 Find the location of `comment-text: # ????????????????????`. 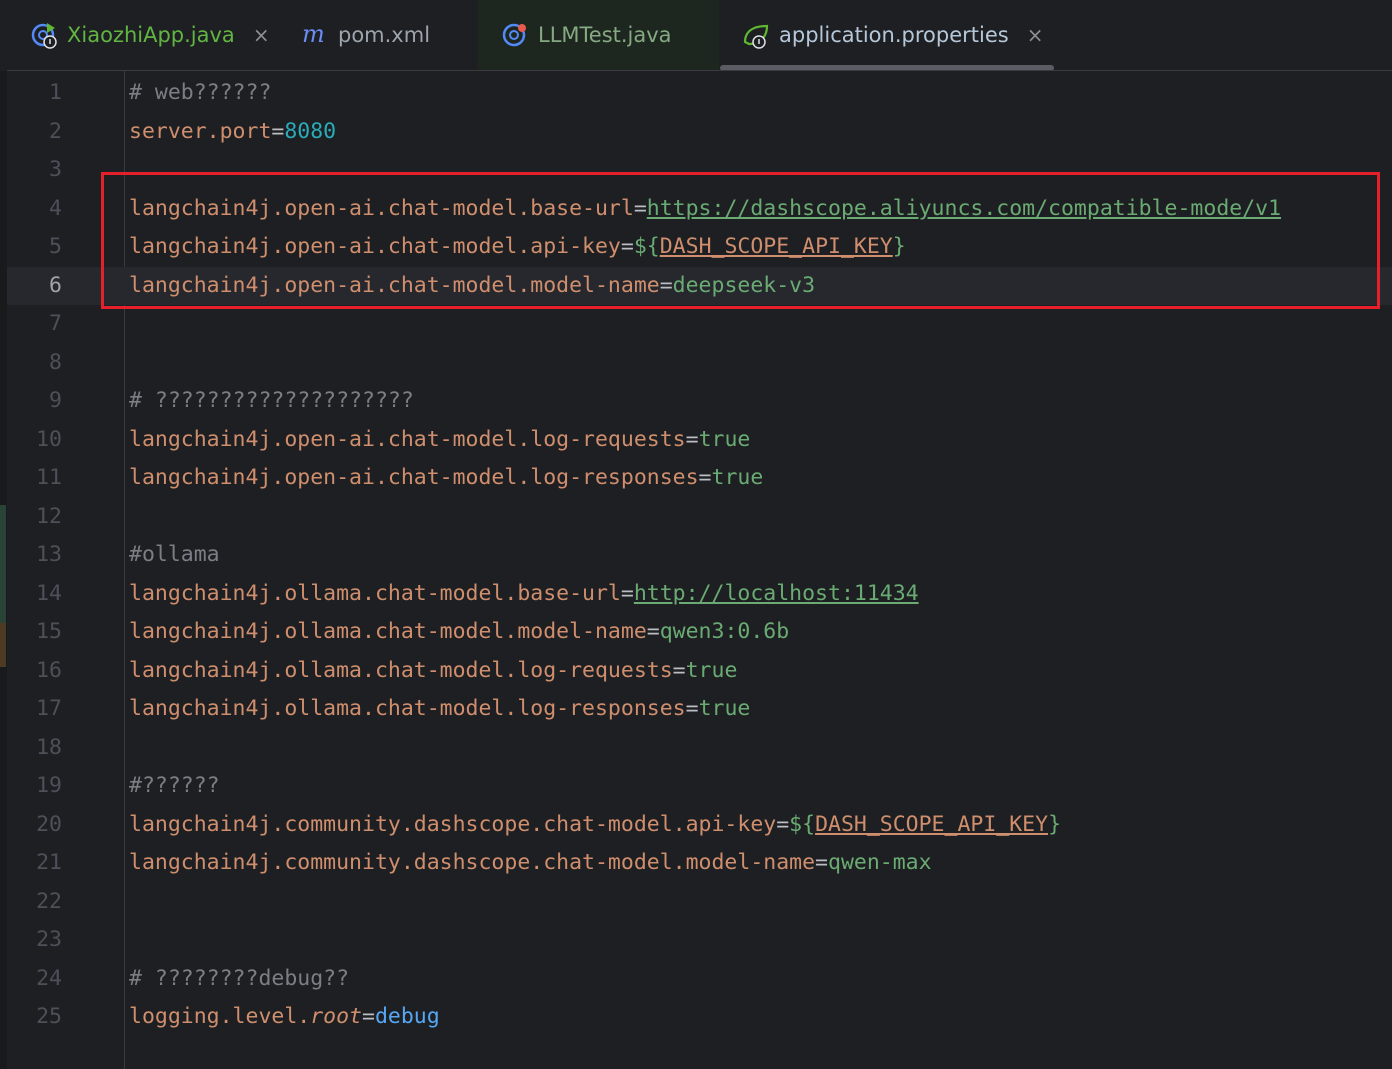

comment-text: # ???????????????????? is located at coordinates (271, 400).